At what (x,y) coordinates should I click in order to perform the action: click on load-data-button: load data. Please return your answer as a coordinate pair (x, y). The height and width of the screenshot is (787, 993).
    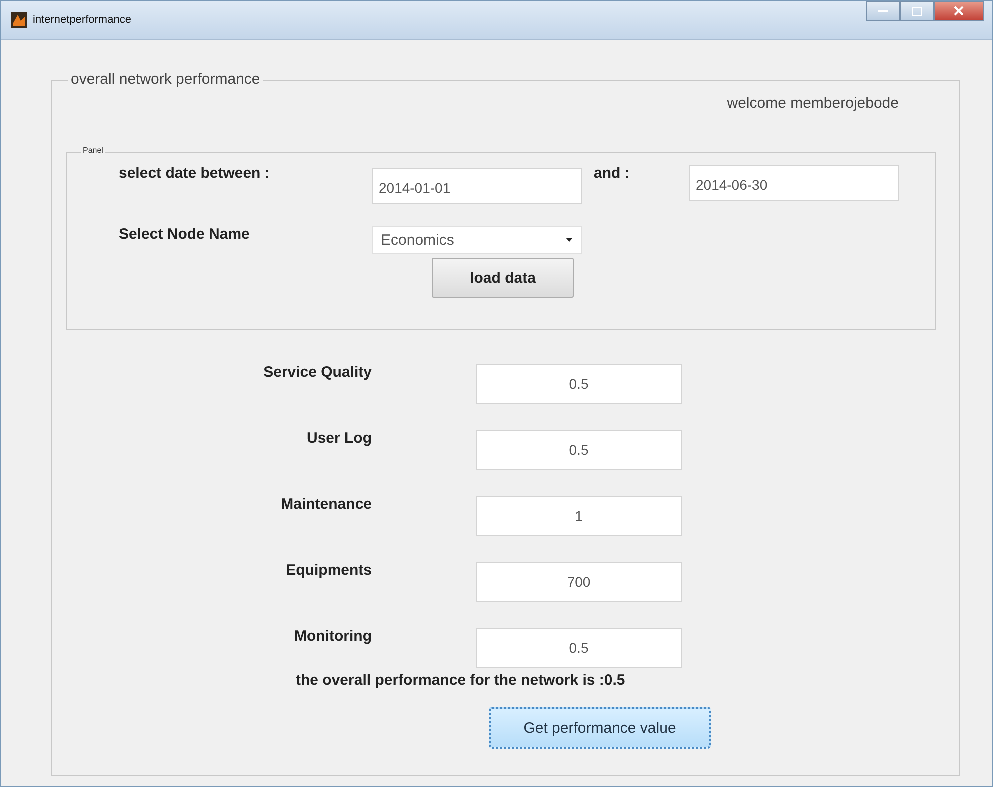
    Looking at the image, I should click on (503, 278).